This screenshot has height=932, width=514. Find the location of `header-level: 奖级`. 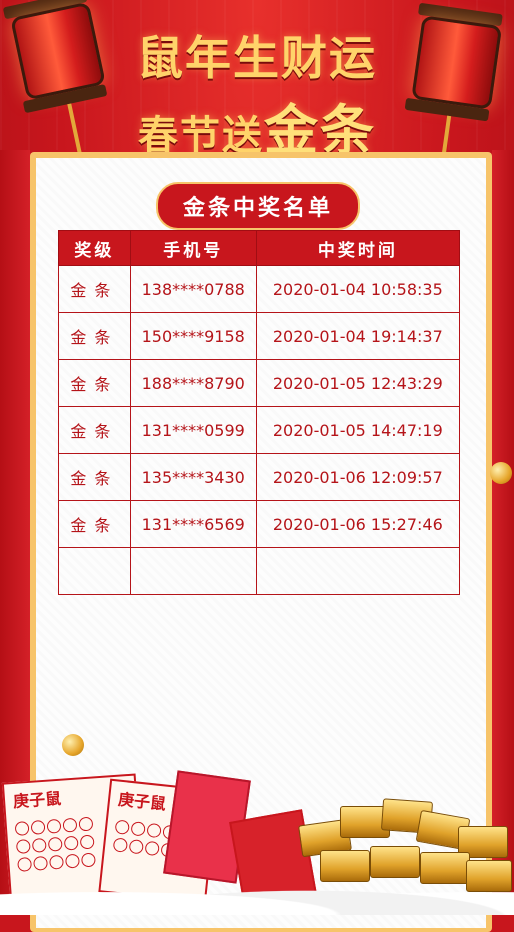

header-level: 奖级 is located at coordinates (94, 248).